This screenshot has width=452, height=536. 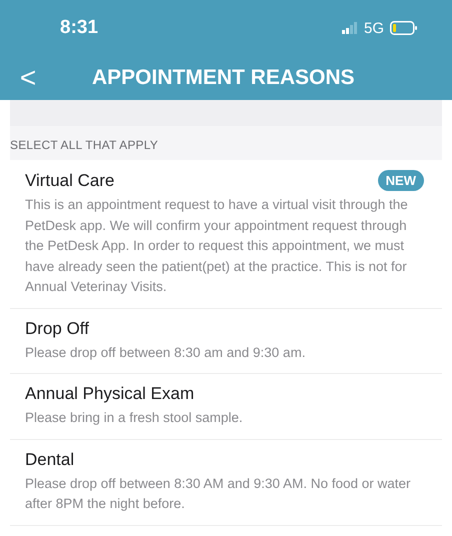 What do you see at coordinates (85, 145) in the screenshot?
I see `section-label: SELECT ALL THAT APPLY` at bounding box center [85, 145].